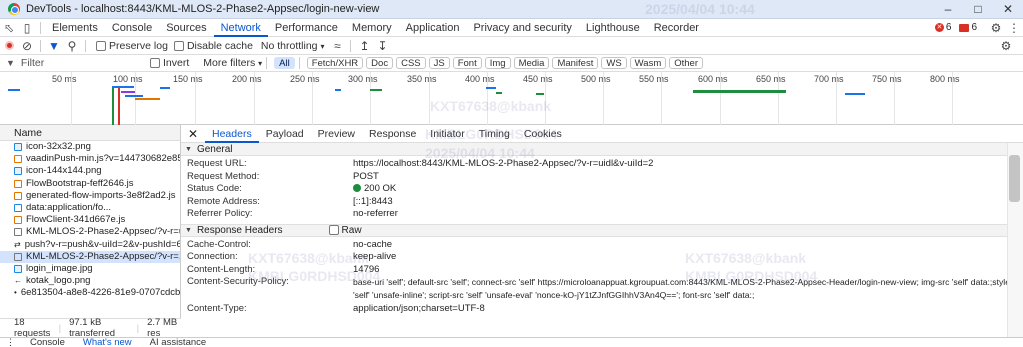  What do you see at coordinates (155, 63) in the screenshot?
I see `invert-checkbox` at bounding box center [155, 63].